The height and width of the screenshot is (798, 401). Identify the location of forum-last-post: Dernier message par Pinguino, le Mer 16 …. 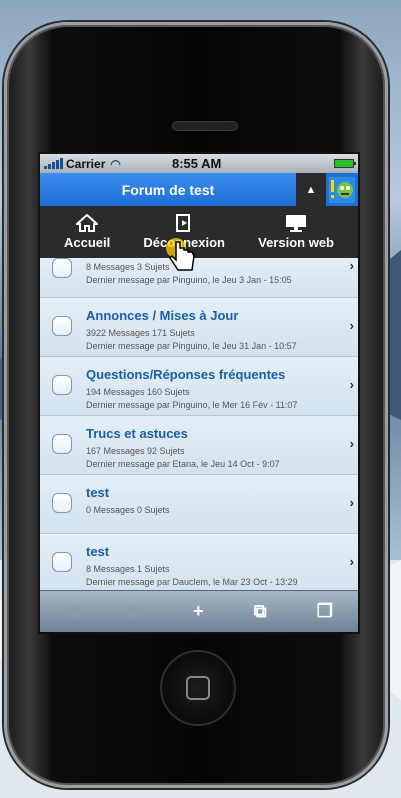
(192, 405).